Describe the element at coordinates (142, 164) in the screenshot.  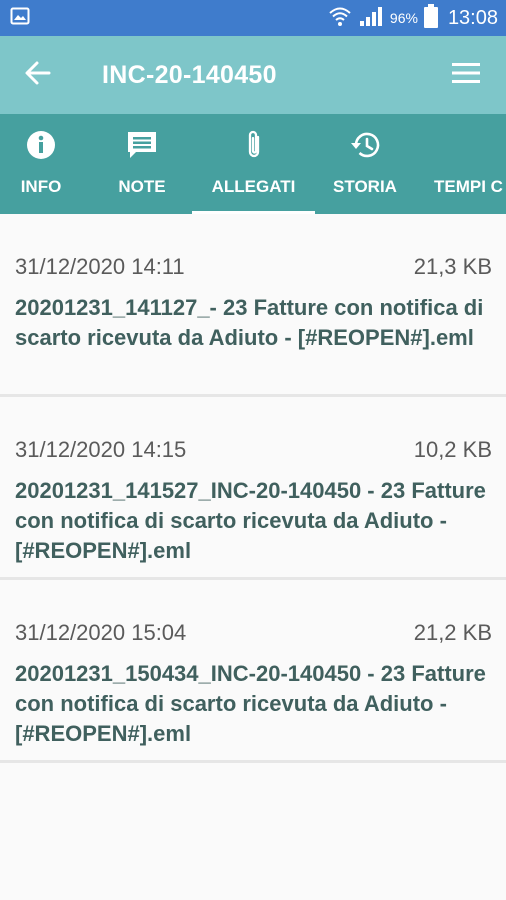
I see `tab-note: NOTE` at that location.